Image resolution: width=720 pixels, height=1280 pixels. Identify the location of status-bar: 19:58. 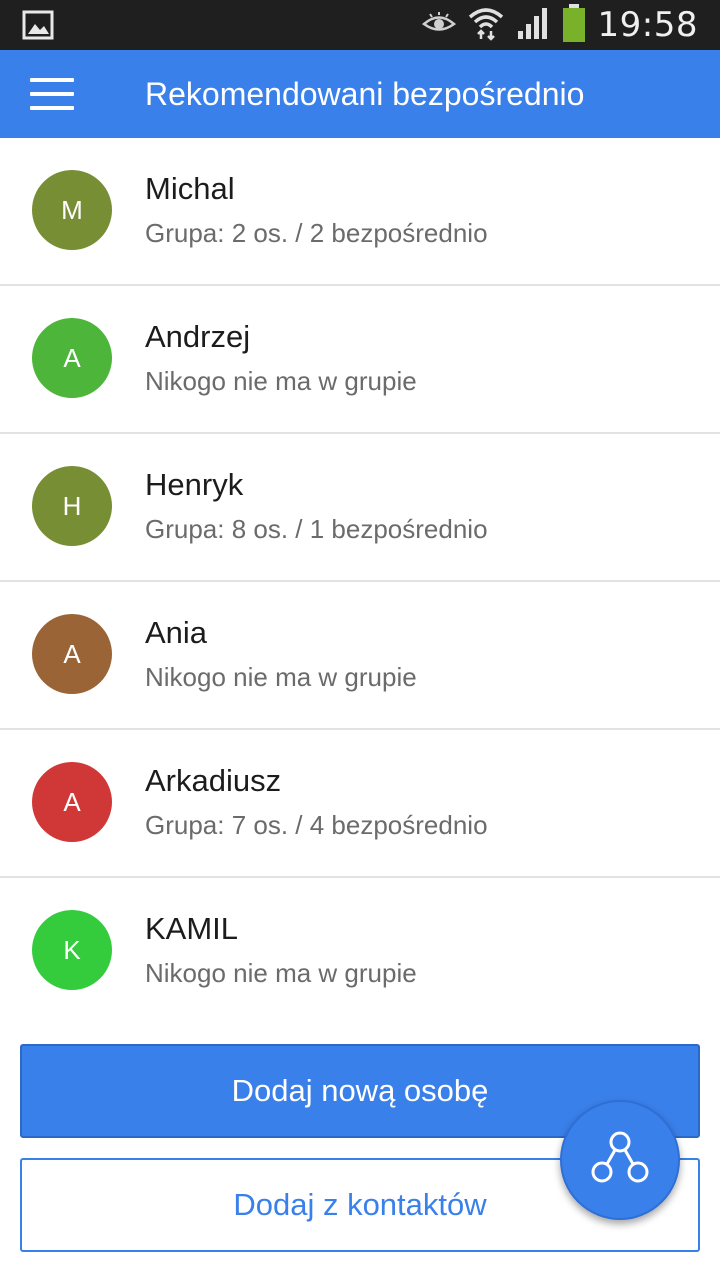
(360, 25).